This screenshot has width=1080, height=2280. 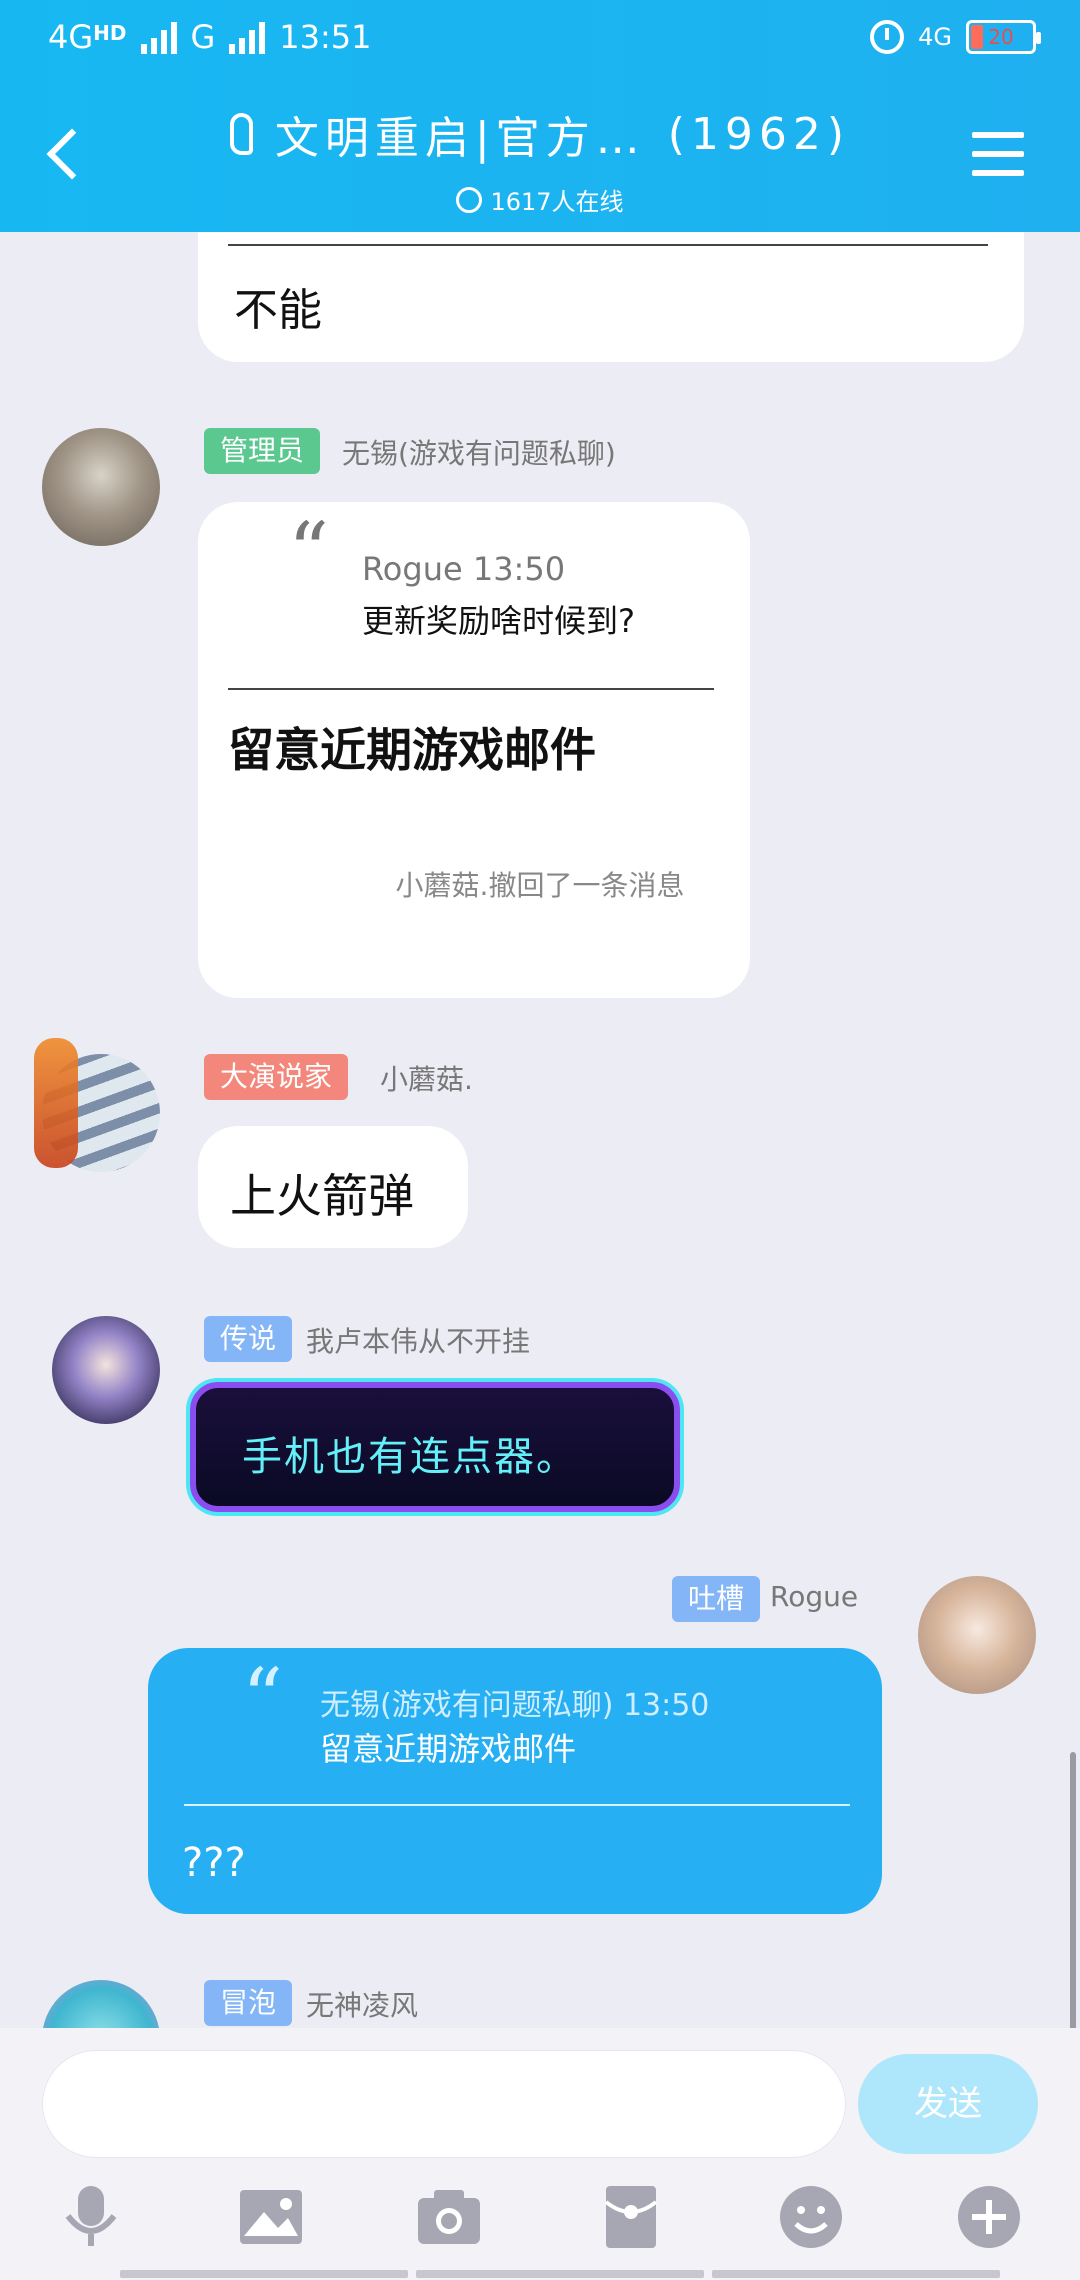 I want to click on chevron-down-icon, so click(x=469, y=199).